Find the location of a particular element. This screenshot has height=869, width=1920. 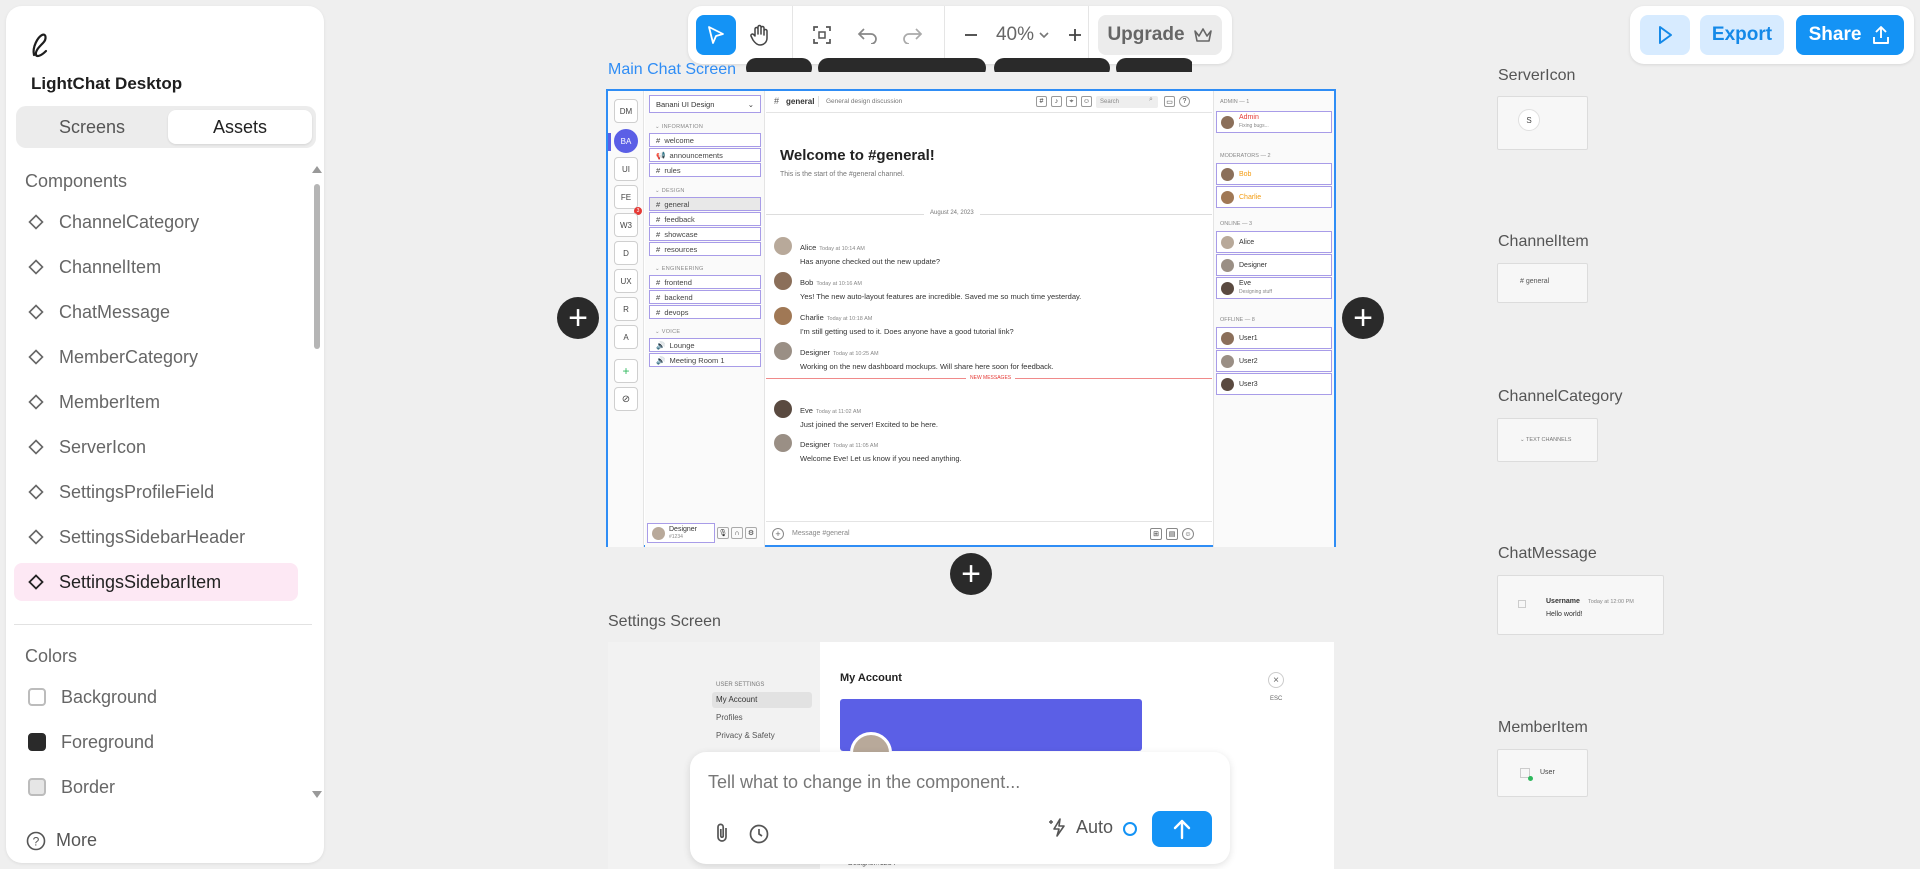

send-button is located at coordinates (1182, 829).